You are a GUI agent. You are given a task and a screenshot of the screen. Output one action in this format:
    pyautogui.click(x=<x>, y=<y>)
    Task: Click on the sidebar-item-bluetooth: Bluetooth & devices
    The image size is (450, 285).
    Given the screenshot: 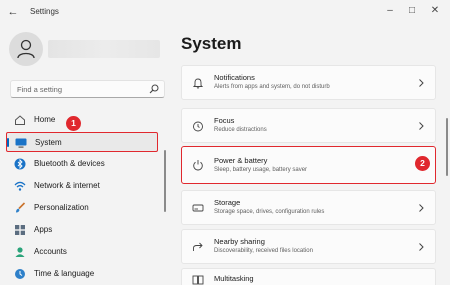 What is the action you would take?
    pyautogui.click(x=82, y=164)
    